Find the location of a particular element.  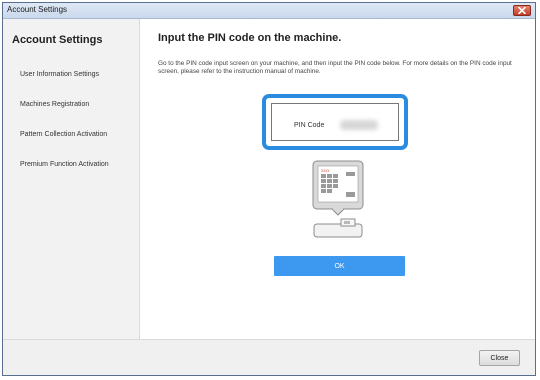

sidebar-item-pattern-collection-activation: Pattern Collection Activation is located at coordinates (63, 134).